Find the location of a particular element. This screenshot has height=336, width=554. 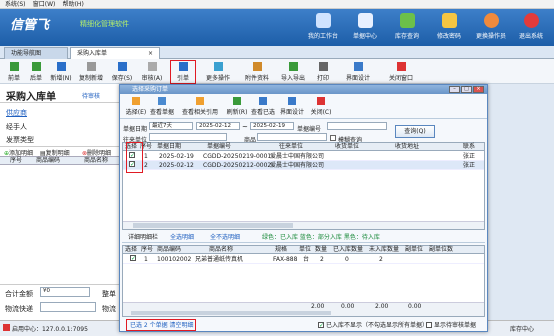

date-range-sep: ~ is located at coordinates (245, 127).